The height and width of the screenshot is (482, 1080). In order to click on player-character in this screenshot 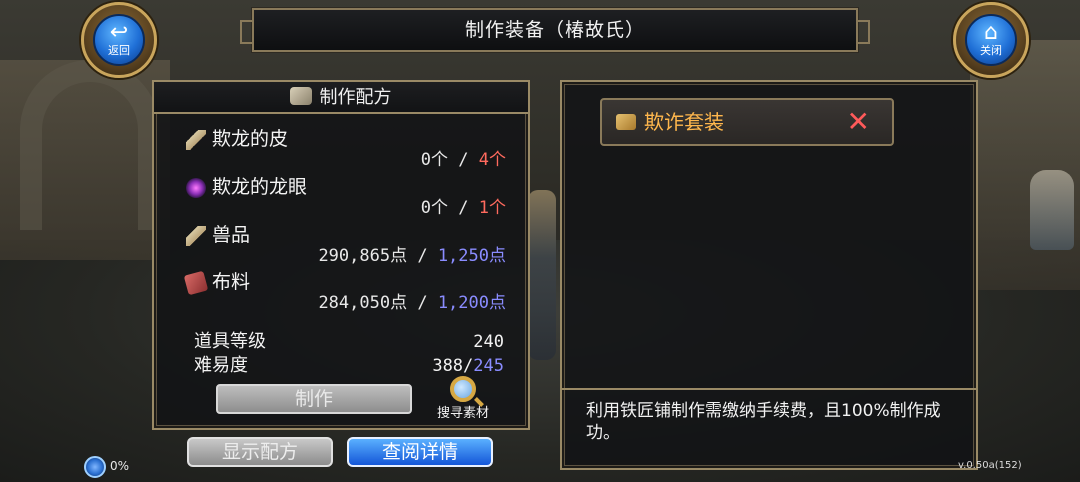, I will do `click(542, 275)`.